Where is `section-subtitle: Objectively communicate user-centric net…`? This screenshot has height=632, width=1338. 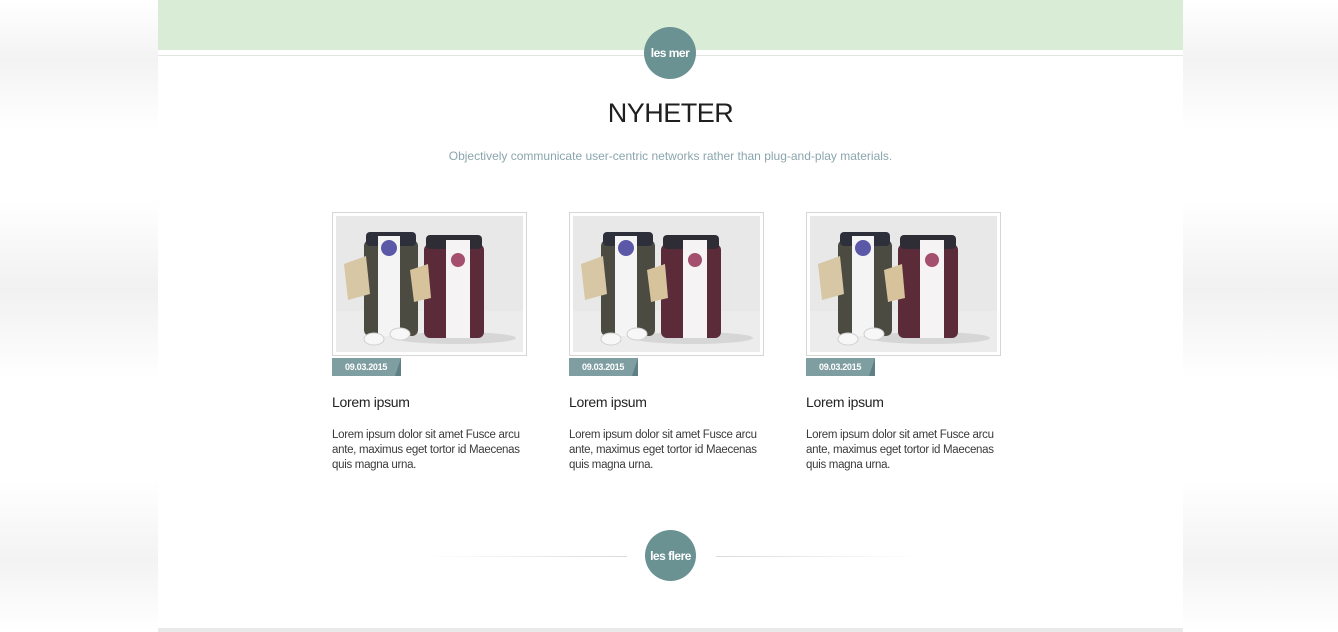
section-subtitle: Objectively communicate user-centric net… is located at coordinates (670, 156).